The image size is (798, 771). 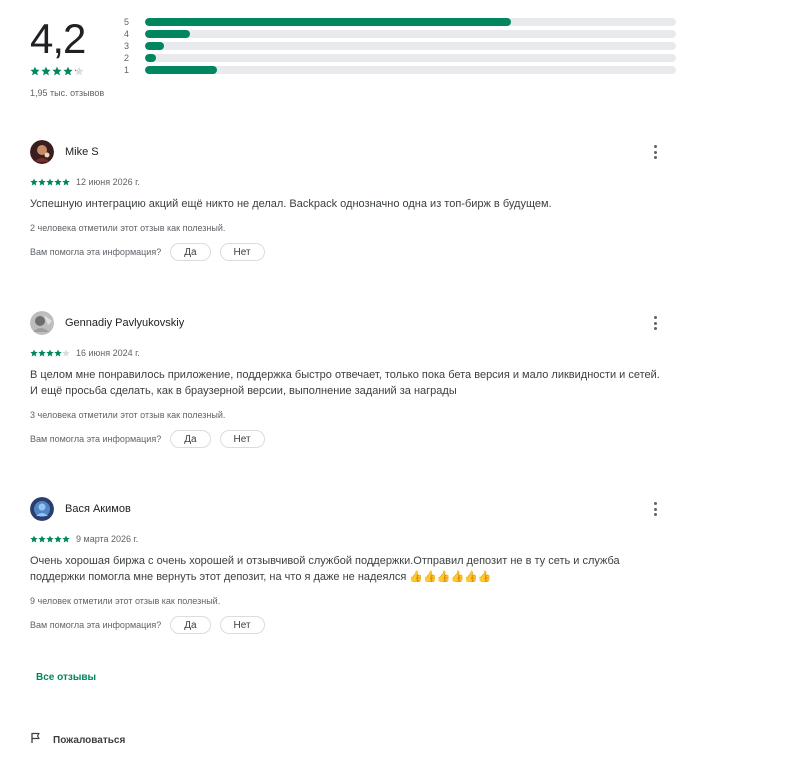 I want to click on report-button: Пожаловаться, so click(x=77, y=740).